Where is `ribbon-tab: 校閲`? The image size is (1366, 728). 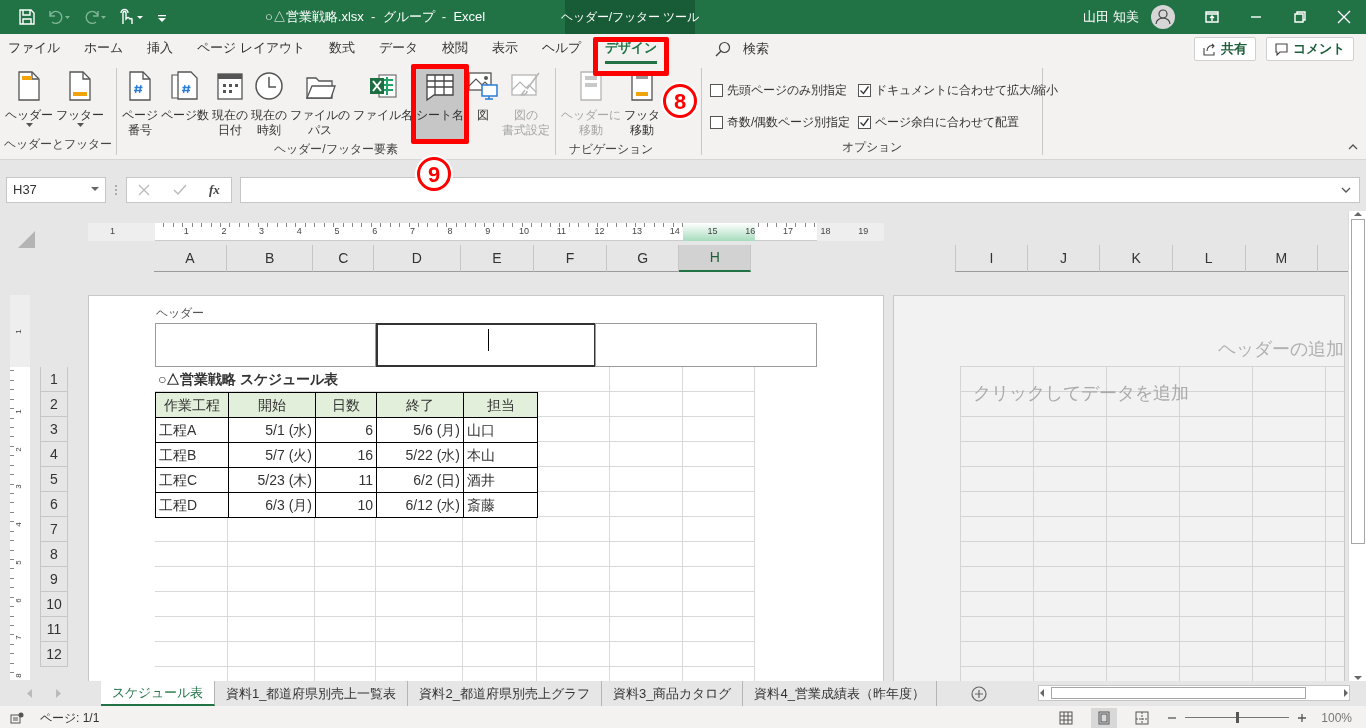
ribbon-tab: 校閲 is located at coordinates (454, 49).